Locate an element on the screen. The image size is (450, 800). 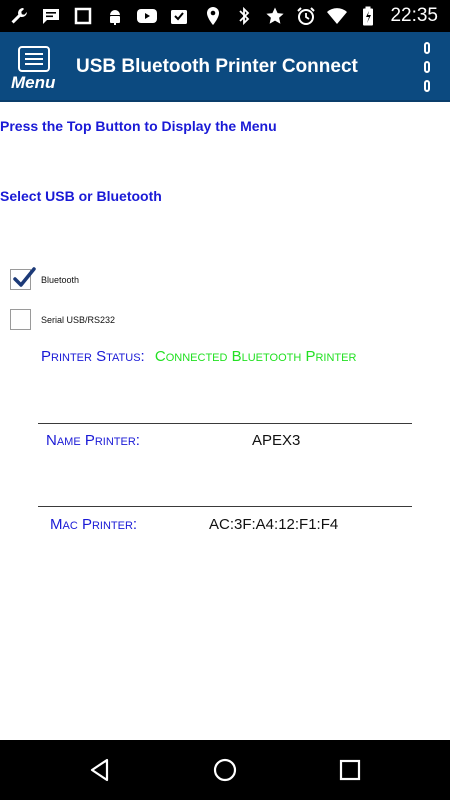
navigation-bar is located at coordinates (225, 770).